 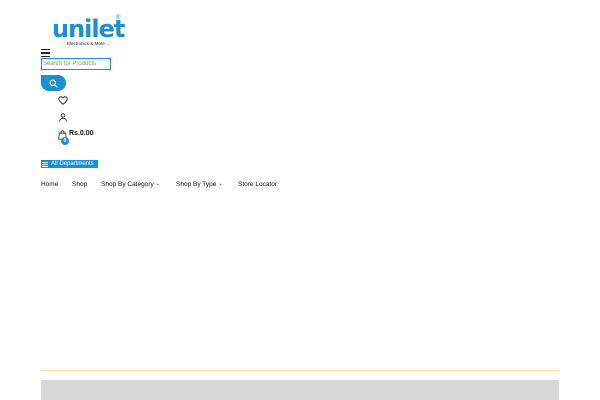 What do you see at coordinates (81, 133) in the screenshot?
I see `cart-total: Rs.0.00` at bounding box center [81, 133].